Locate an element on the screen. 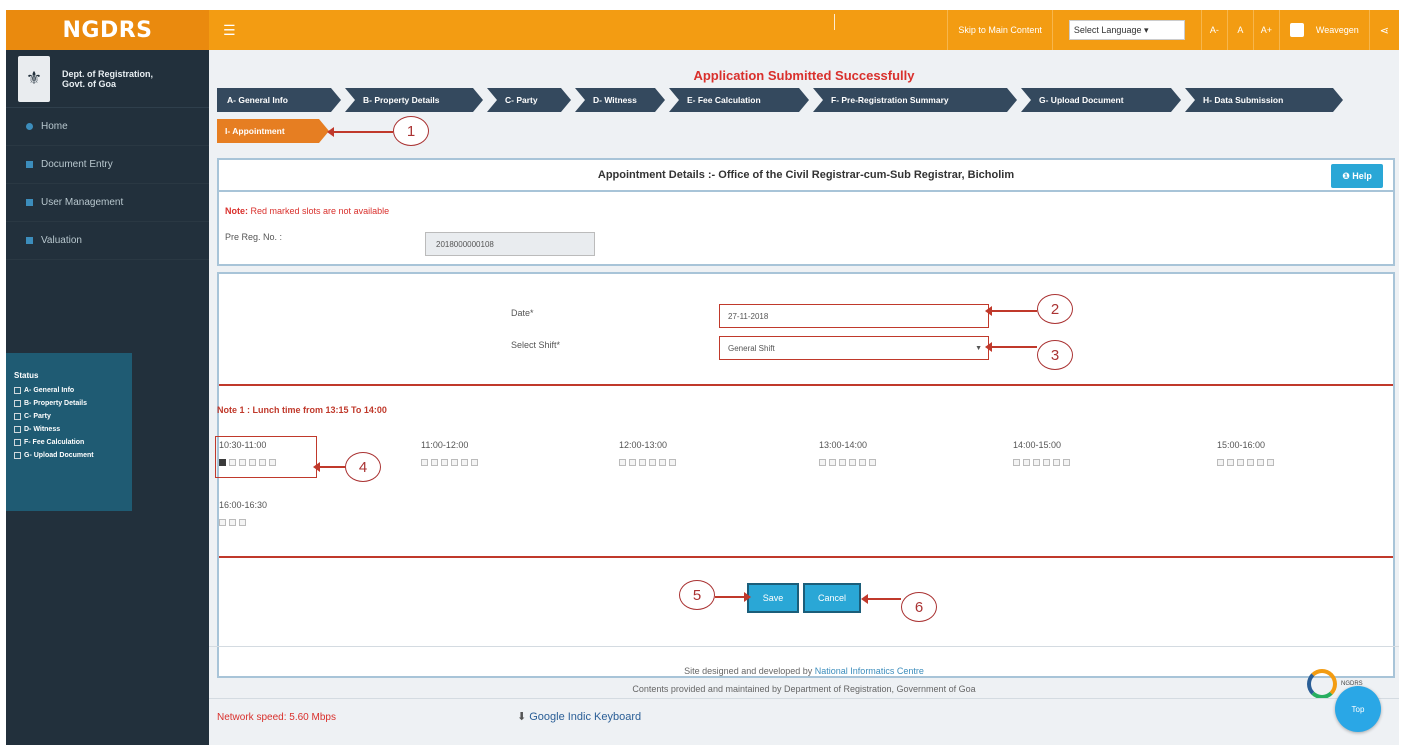 This screenshot has height=745, width=1403. step-appointment: I- Appointment is located at coordinates (273, 131).